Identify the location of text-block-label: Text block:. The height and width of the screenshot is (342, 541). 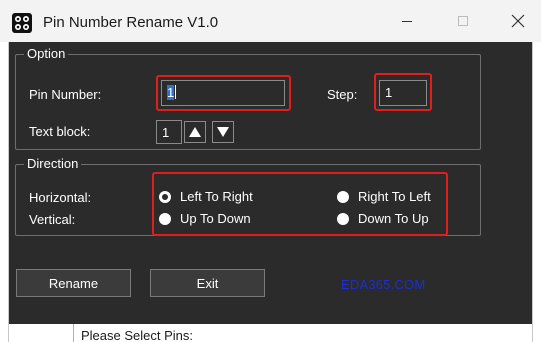
(60, 131).